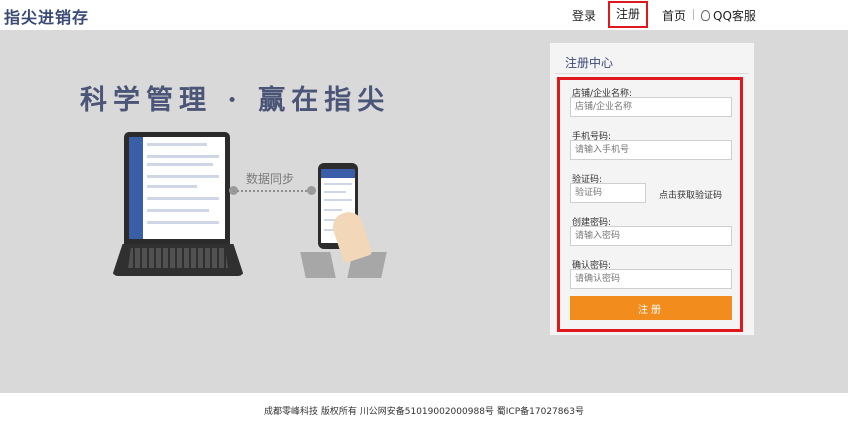  Describe the element at coordinates (608, 193) in the screenshot. I see `verify-code-input` at that location.